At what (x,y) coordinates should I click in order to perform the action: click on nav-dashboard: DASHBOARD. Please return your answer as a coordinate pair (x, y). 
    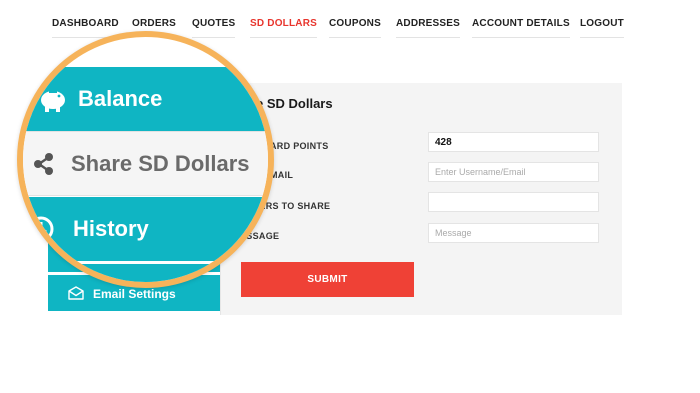
    Looking at the image, I should click on (85, 28).